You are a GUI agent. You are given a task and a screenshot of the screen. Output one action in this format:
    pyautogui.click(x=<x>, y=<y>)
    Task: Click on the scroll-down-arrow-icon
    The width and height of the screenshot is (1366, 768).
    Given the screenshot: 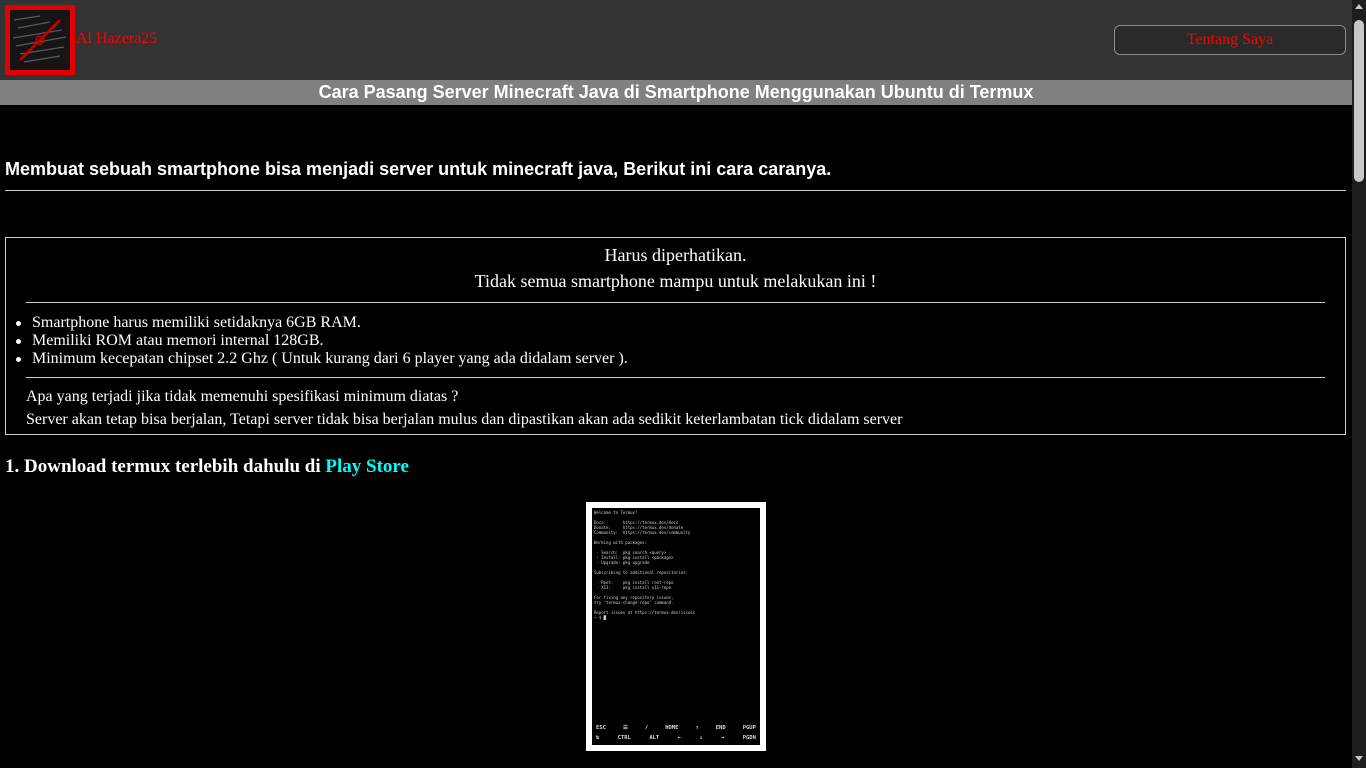 What is the action you would take?
    pyautogui.click(x=1359, y=758)
    